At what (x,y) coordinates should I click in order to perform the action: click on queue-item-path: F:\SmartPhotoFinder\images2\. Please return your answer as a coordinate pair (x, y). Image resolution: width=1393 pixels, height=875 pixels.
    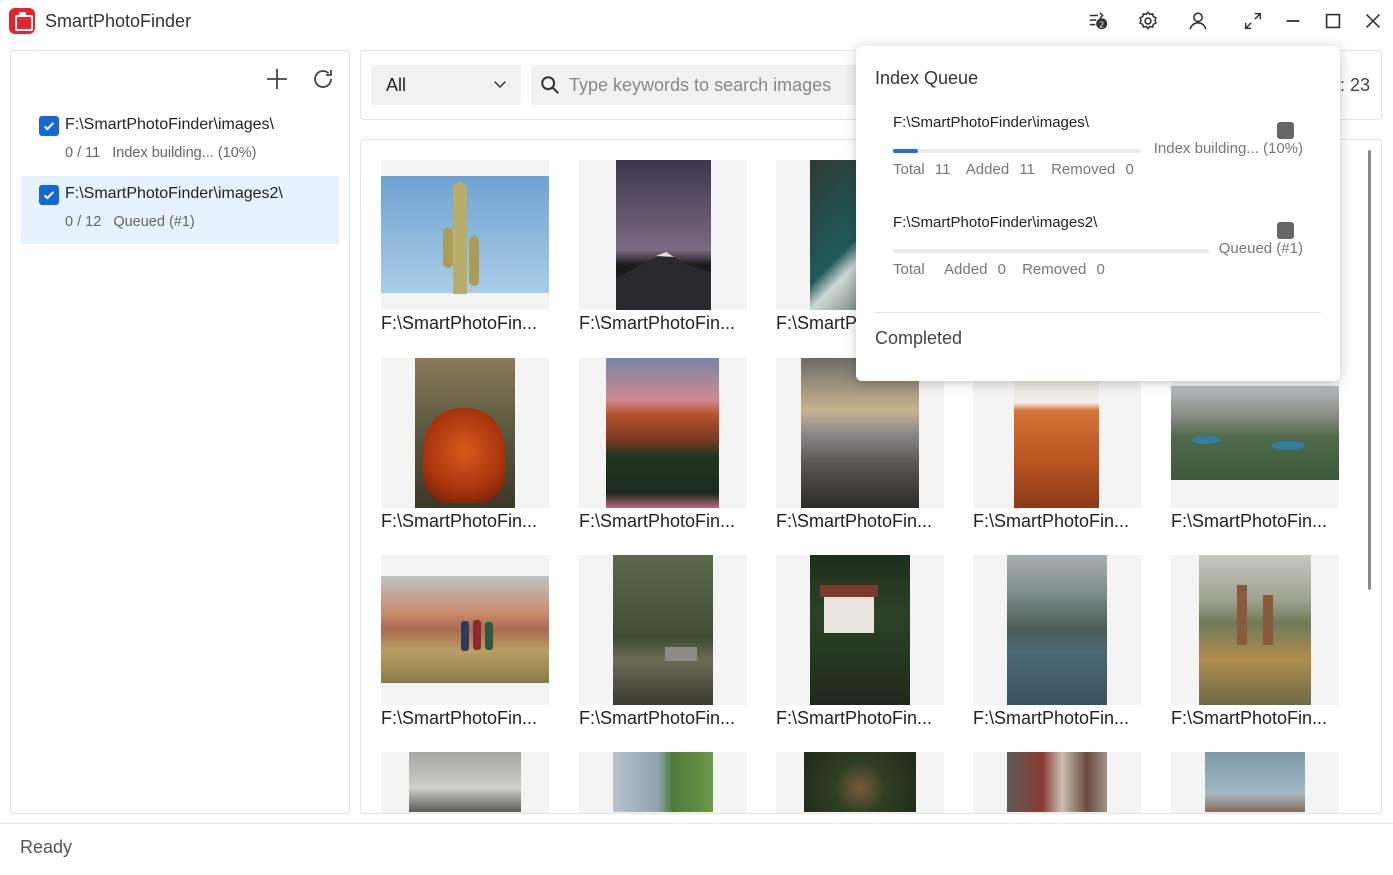
    Looking at the image, I should click on (995, 222).